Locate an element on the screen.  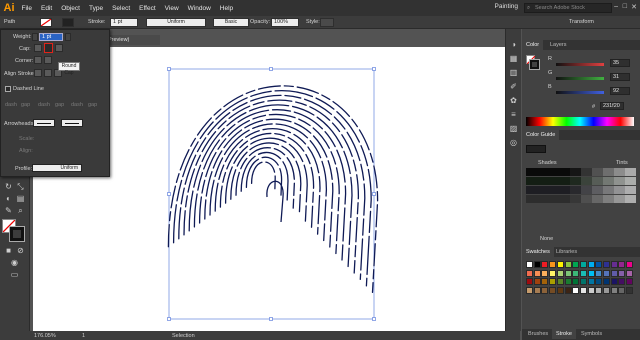
brushes-icon: ✐ is located at coordinates (513, 86).